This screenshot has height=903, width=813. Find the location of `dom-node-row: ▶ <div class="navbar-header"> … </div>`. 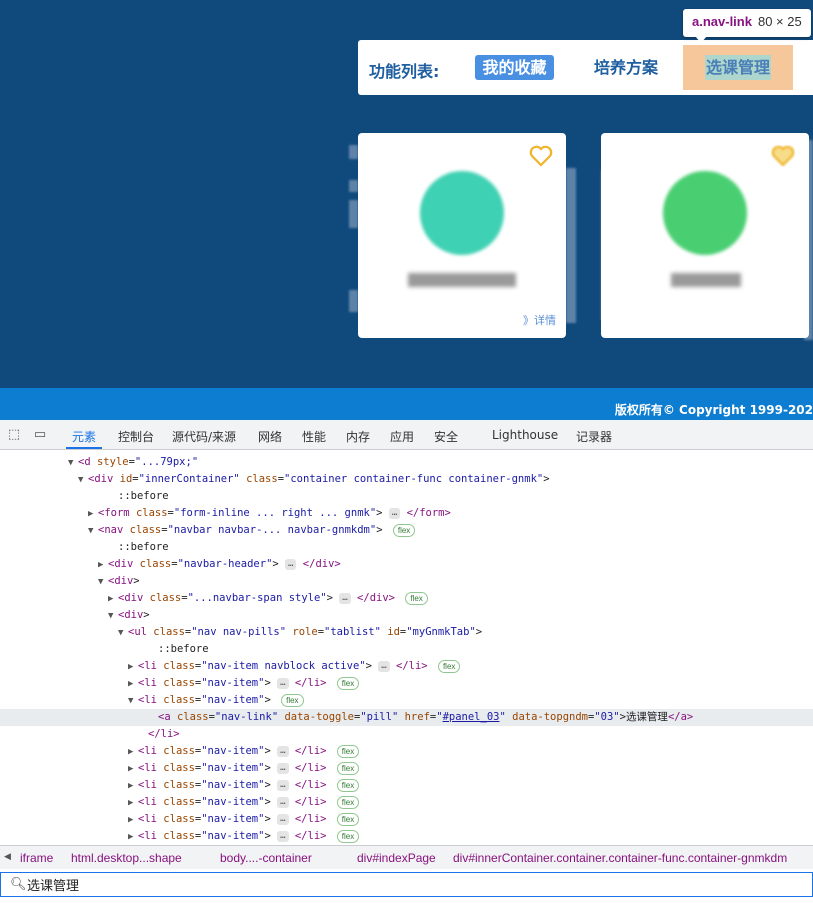

dom-node-row: ▶ <div class="navbar-header"> … </div> is located at coordinates (406, 564).